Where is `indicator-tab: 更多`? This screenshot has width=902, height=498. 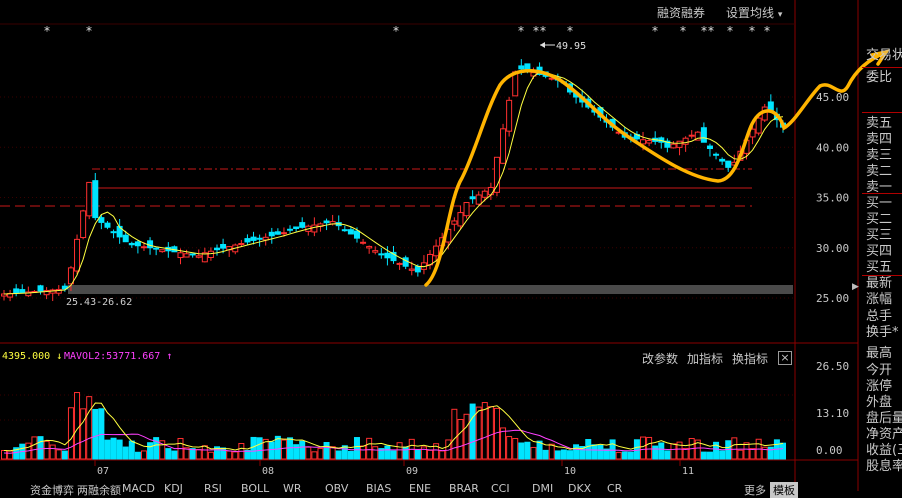
indicator-tab: 更多 is located at coordinates (755, 490).